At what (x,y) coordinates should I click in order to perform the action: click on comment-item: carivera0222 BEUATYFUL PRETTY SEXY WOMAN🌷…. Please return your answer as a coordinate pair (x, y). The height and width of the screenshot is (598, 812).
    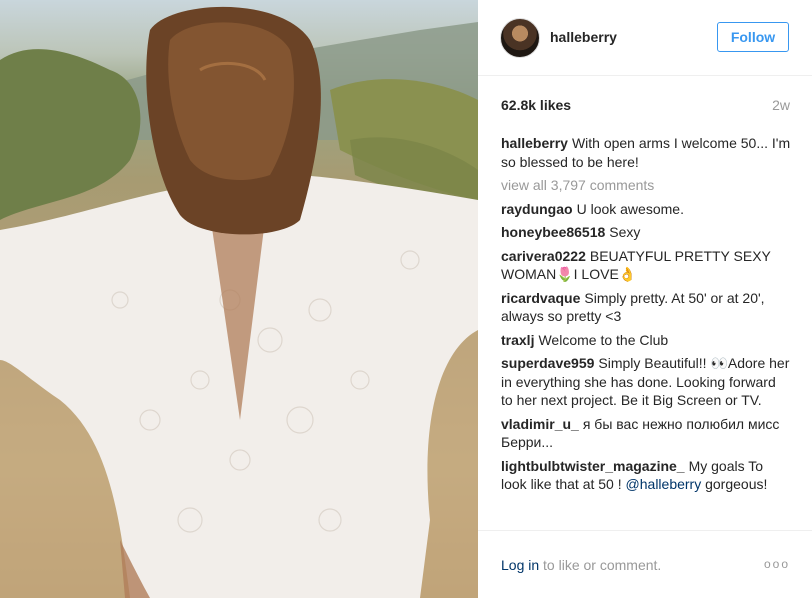
    Looking at the image, I should click on (646, 265).